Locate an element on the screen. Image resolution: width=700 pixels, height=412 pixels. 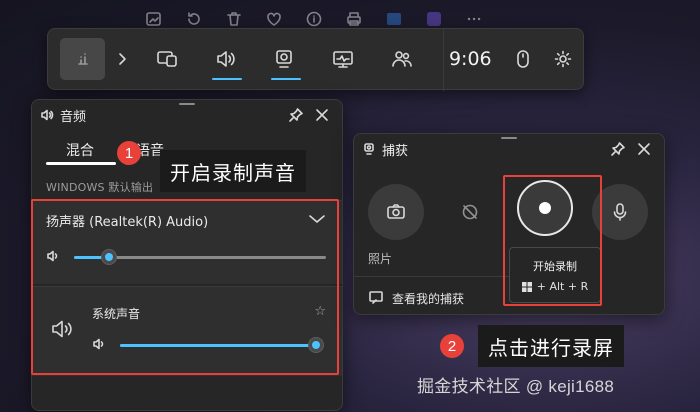
step-2-badge: 2 is located at coordinates (452, 346).